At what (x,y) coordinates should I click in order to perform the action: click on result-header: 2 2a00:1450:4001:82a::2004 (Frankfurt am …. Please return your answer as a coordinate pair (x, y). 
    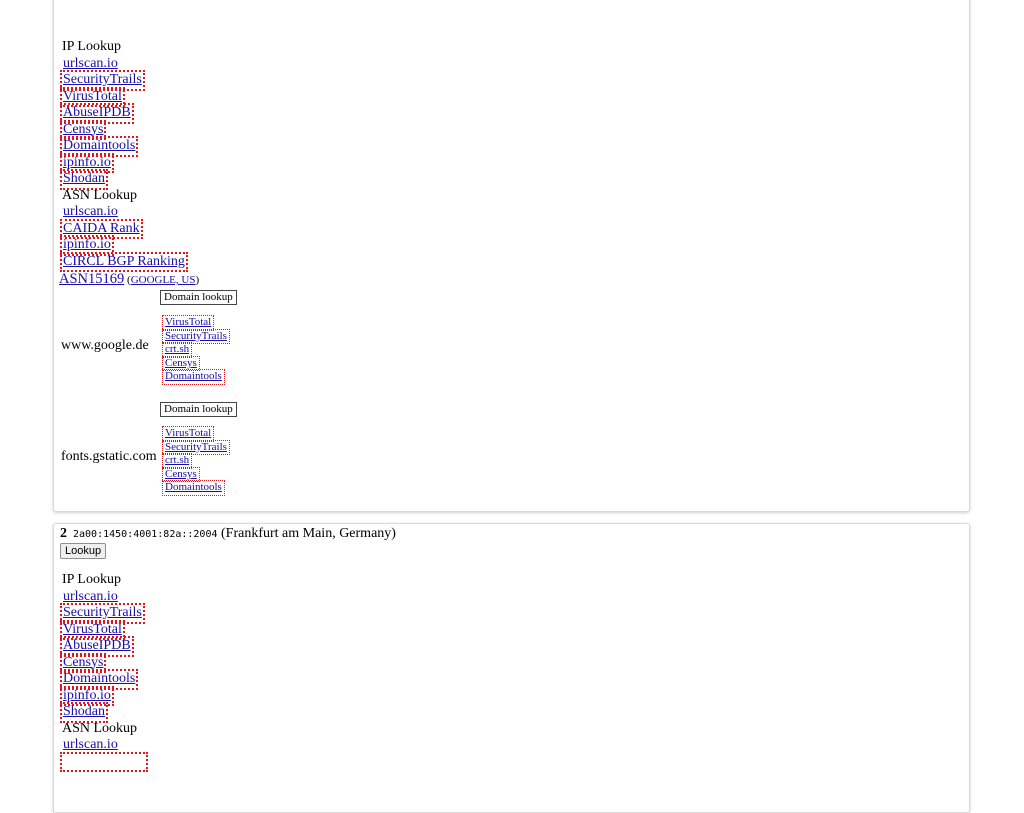
    Looking at the image, I should click on (228, 534).